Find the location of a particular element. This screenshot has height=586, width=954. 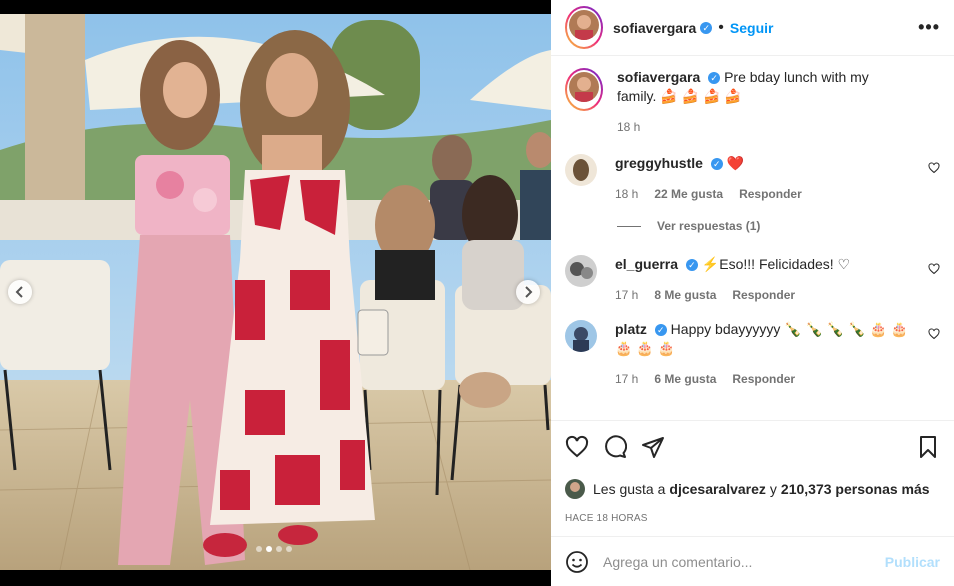

save-bookmark-icon is located at coordinates (928, 447).